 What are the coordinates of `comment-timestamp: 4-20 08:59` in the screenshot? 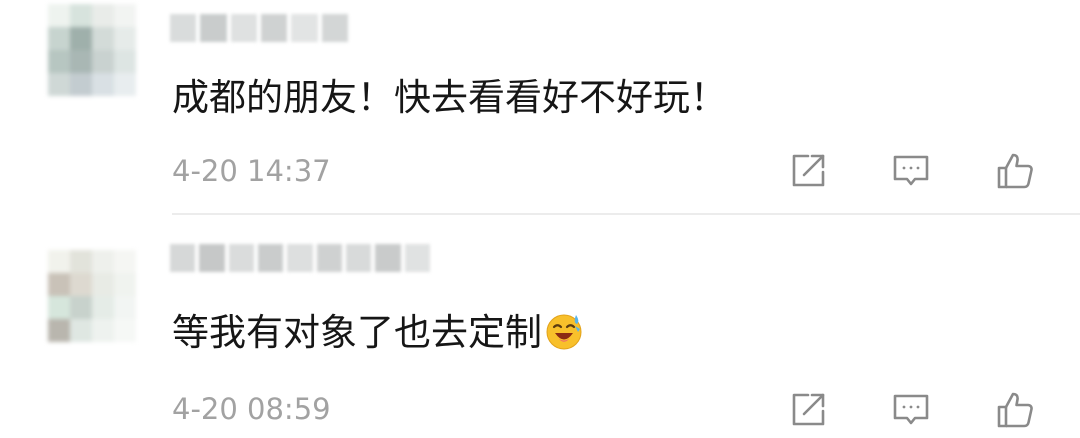 It's located at (251, 409).